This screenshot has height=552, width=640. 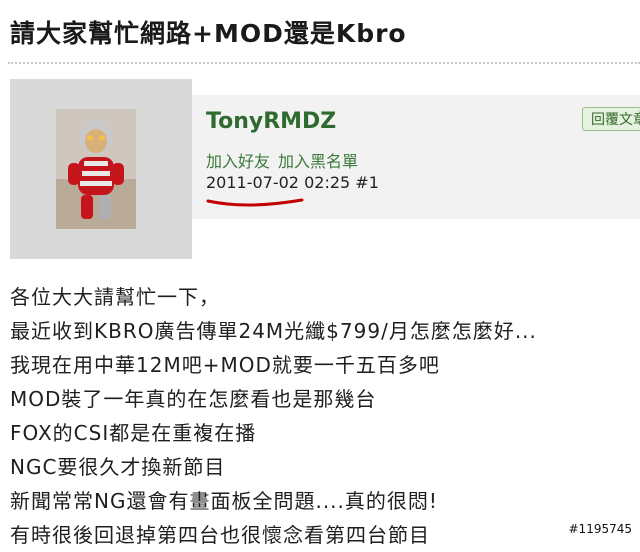 I want to click on add-blacklist-link: 加入黑名單, so click(x=318, y=161).